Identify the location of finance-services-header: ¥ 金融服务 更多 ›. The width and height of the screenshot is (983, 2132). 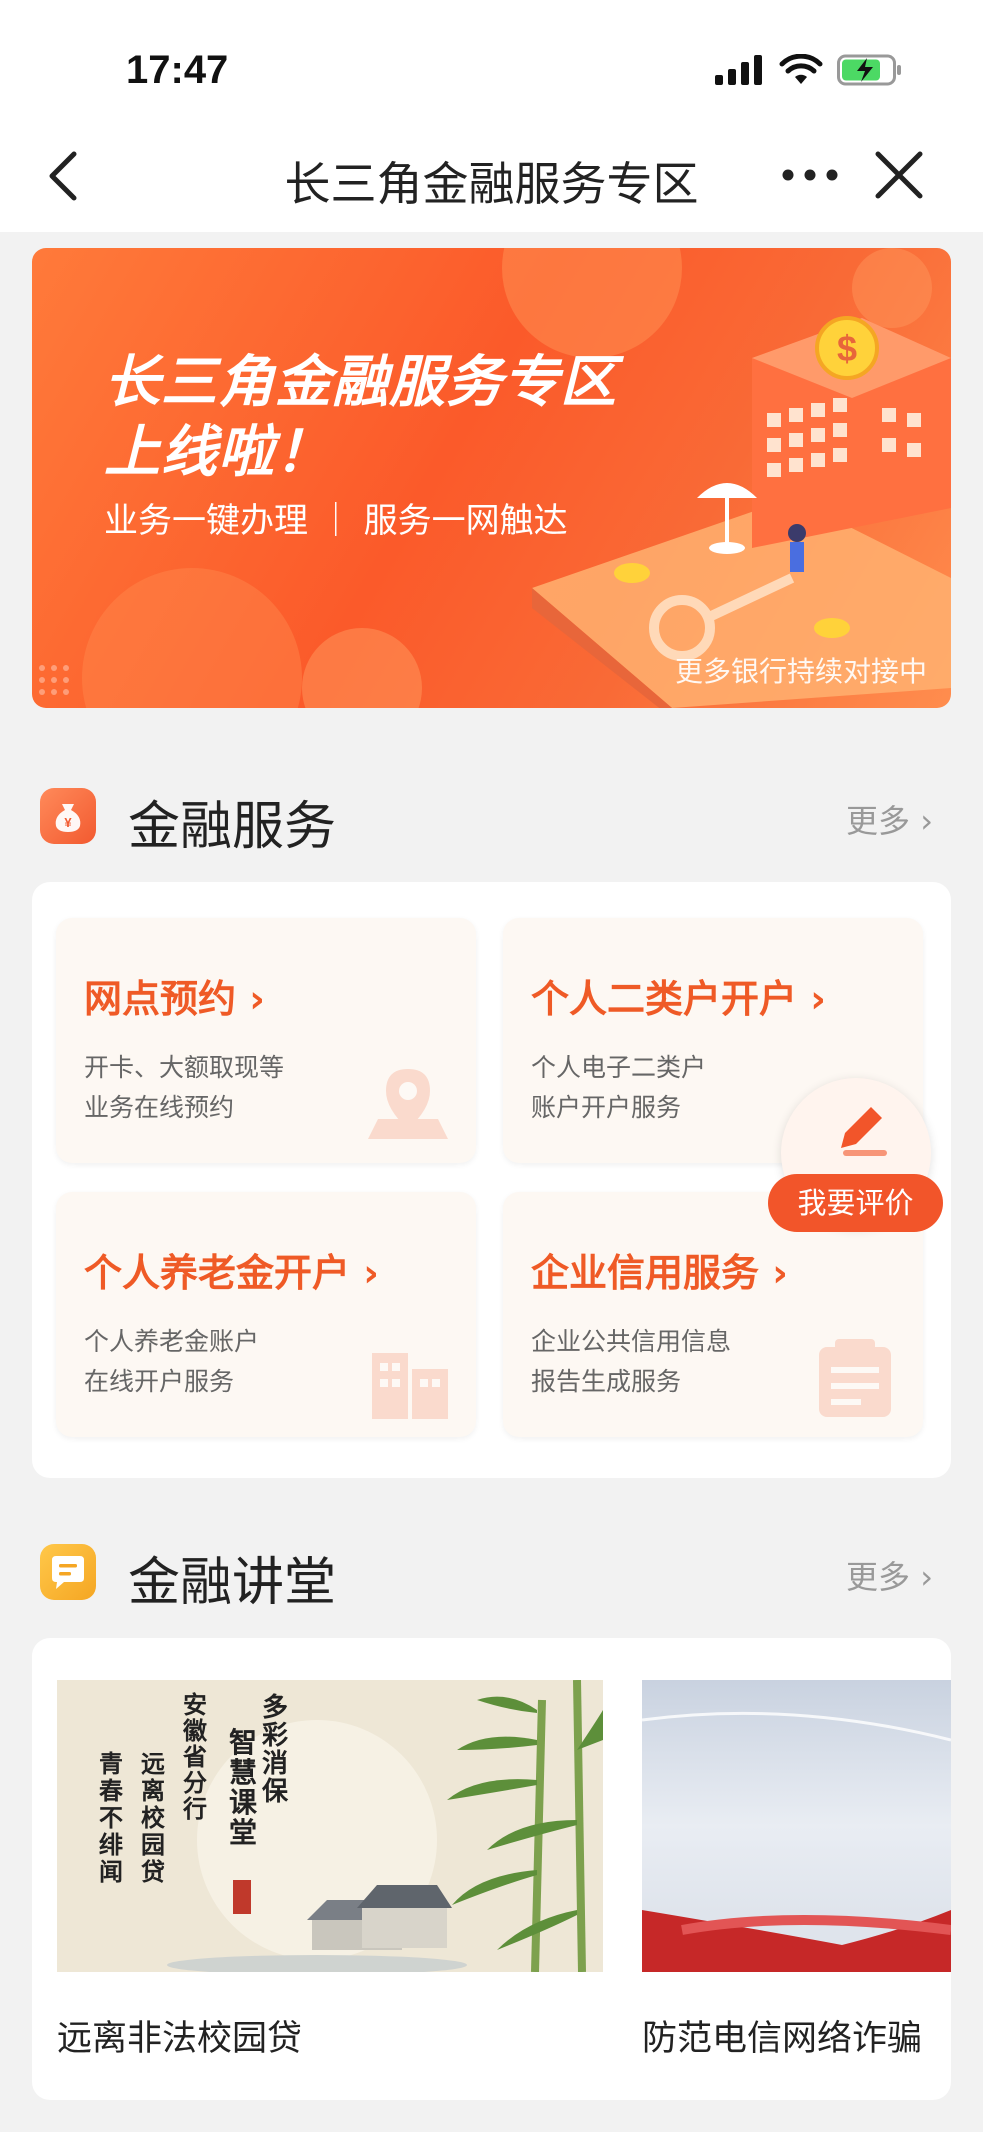
(491, 818).